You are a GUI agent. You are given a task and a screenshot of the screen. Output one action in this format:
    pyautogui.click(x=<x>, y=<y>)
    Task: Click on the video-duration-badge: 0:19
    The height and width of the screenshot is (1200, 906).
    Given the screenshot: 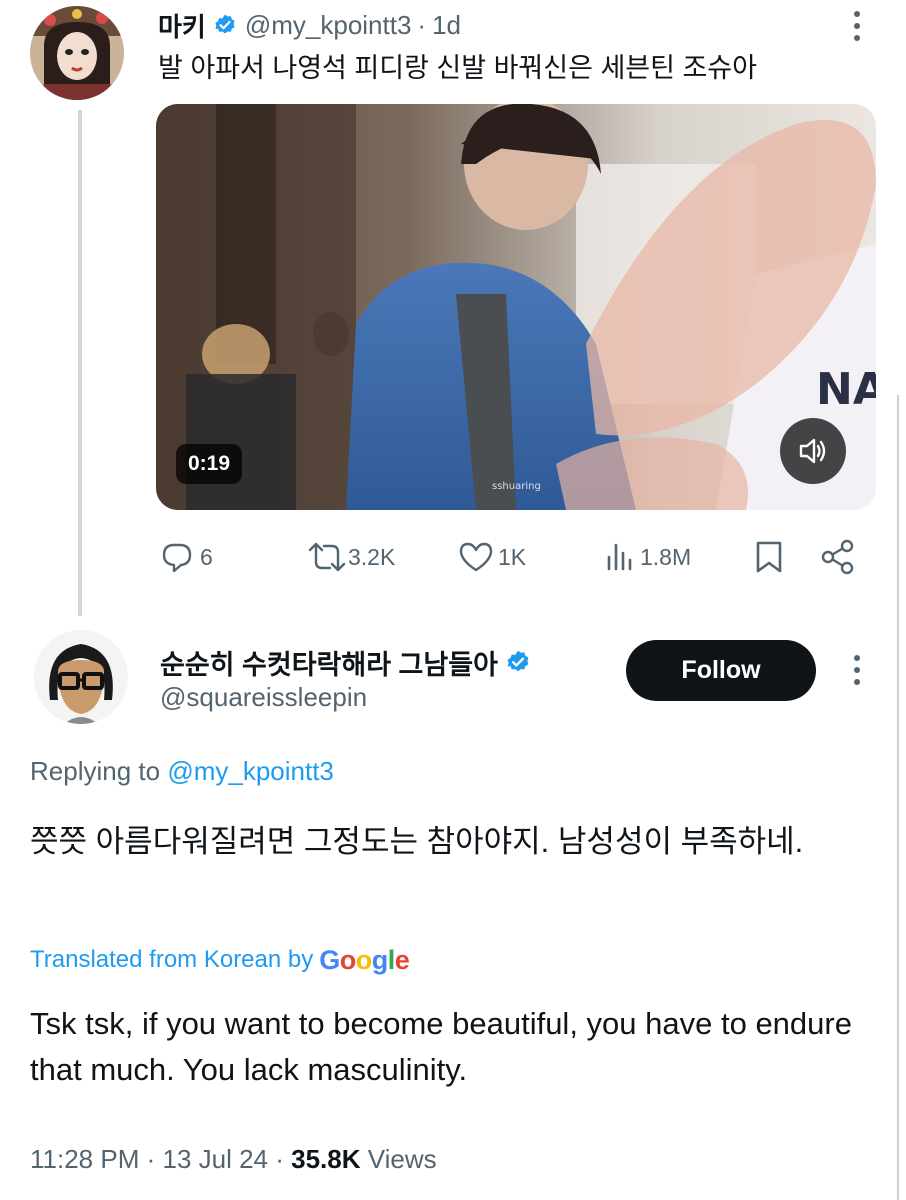 What is the action you would take?
    pyautogui.click(x=209, y=464)
    